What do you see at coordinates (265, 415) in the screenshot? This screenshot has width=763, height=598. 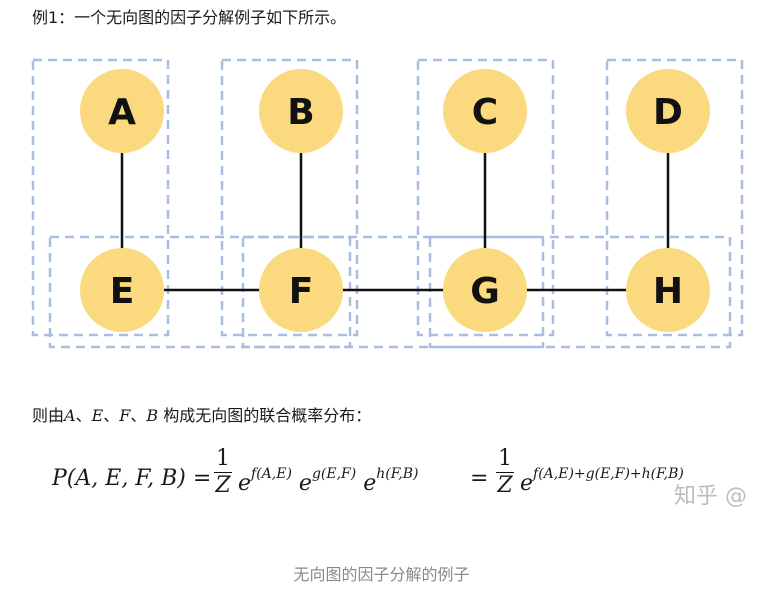 I see `desc-suffix: 构成无向图的联合概率分布：` at bounding box center [265, 415].